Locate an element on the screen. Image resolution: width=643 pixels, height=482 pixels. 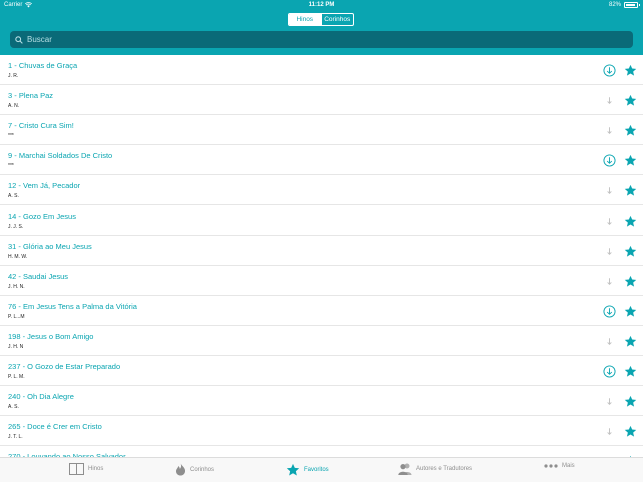
hymn-author: J. H. N is located at coordinates (16, 346).